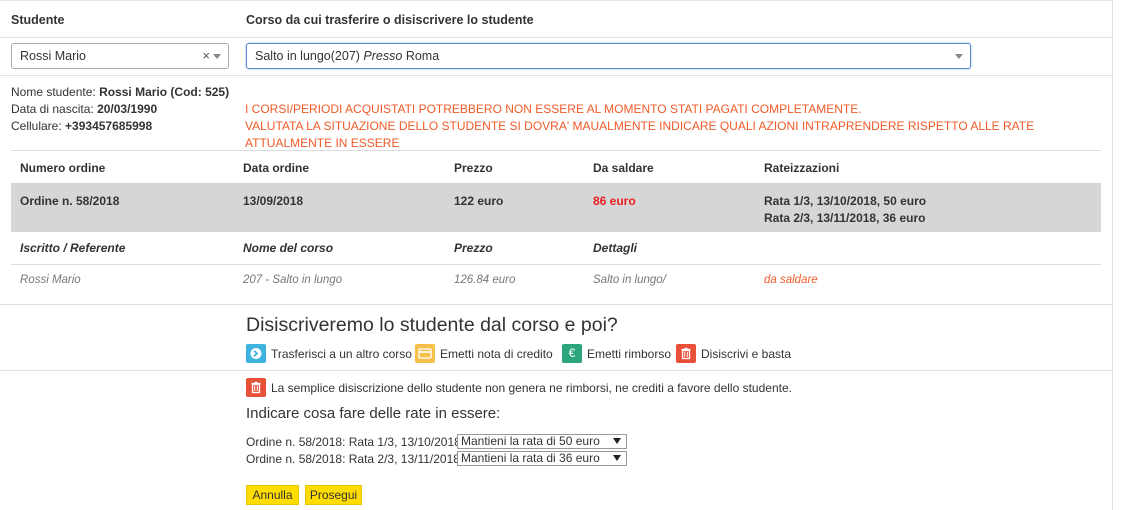 The image size is (1121, 510). Describe the element at coordinates (355, 459) in the screenshot. I see `rate-label: Ordine n. 58/2018: Rata 2/3, 13/11/2018,` at that location.